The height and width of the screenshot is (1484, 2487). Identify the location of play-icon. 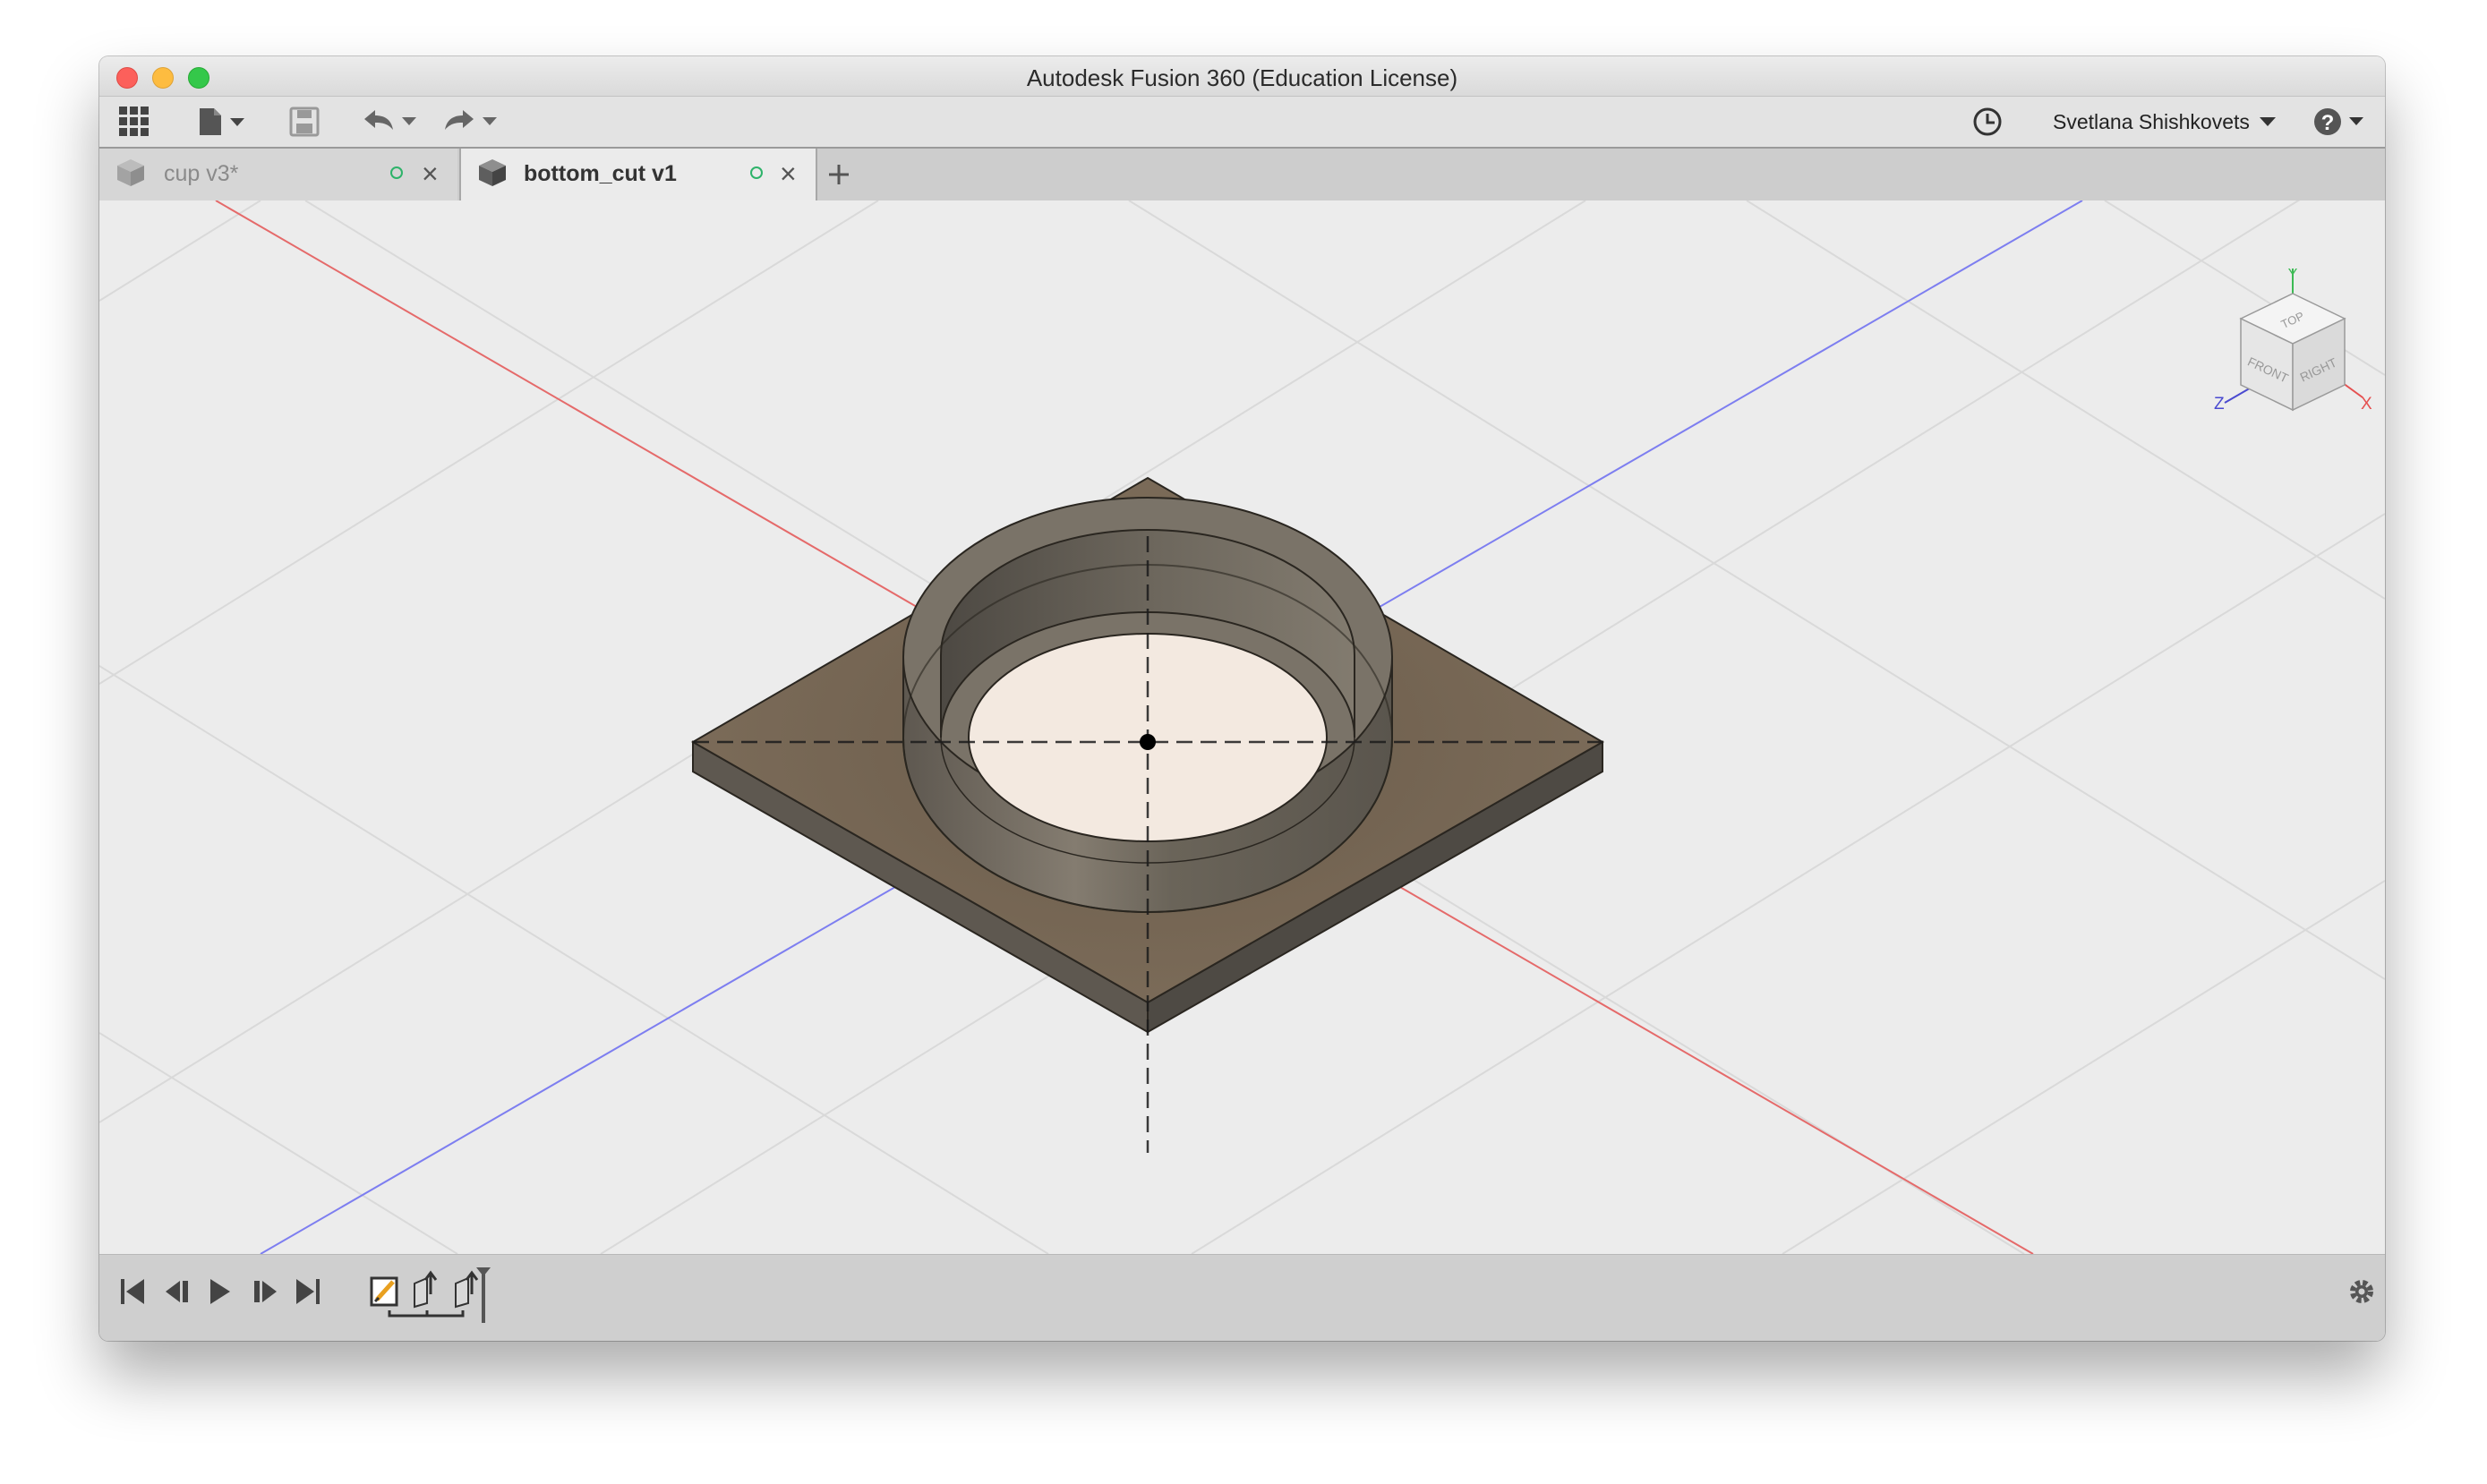
(220, 1291).